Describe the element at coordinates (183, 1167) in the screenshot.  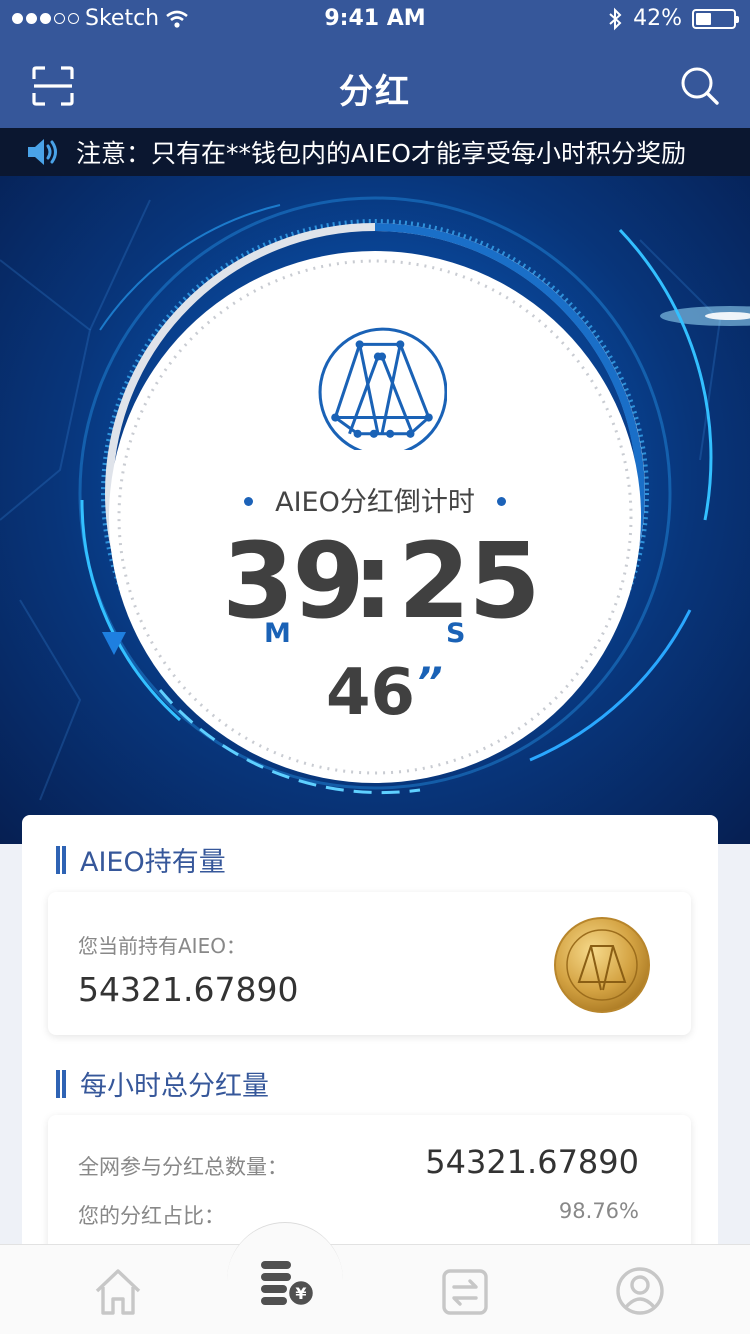
I see `total-dividend-label: 全网参与分红总数量：` at that location.